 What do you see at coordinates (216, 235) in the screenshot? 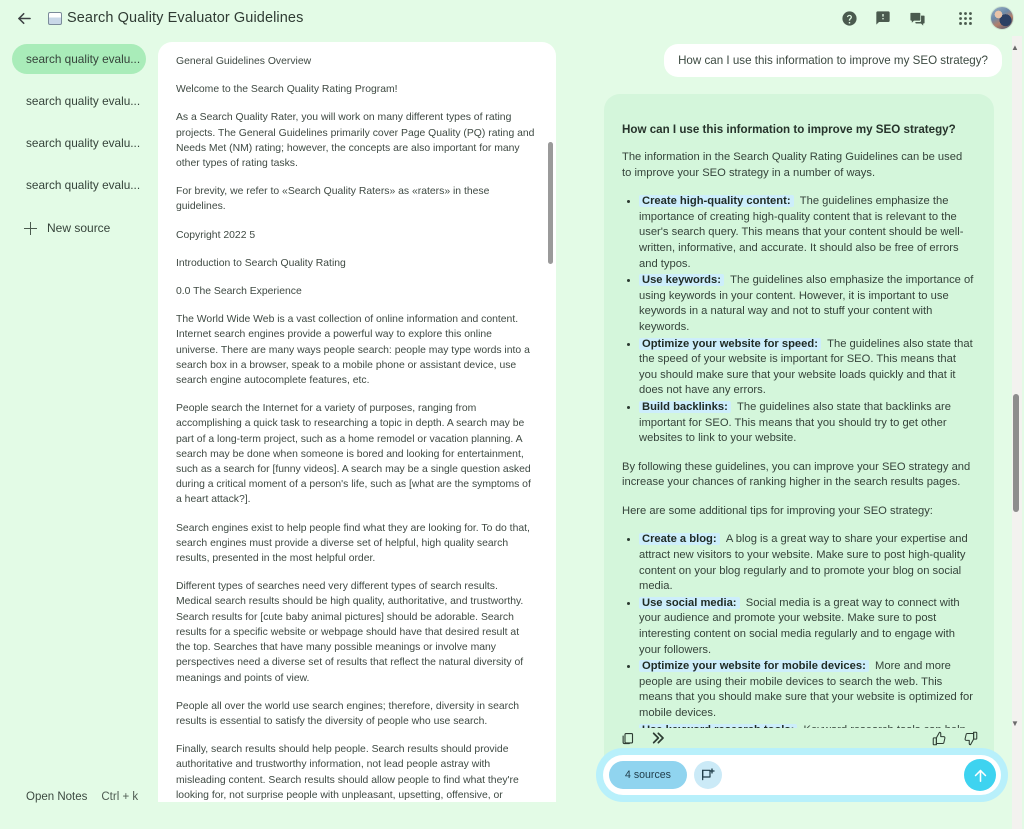
I see `document-paragraph: Copyright 2022 5` at bounding box center [216, 235].